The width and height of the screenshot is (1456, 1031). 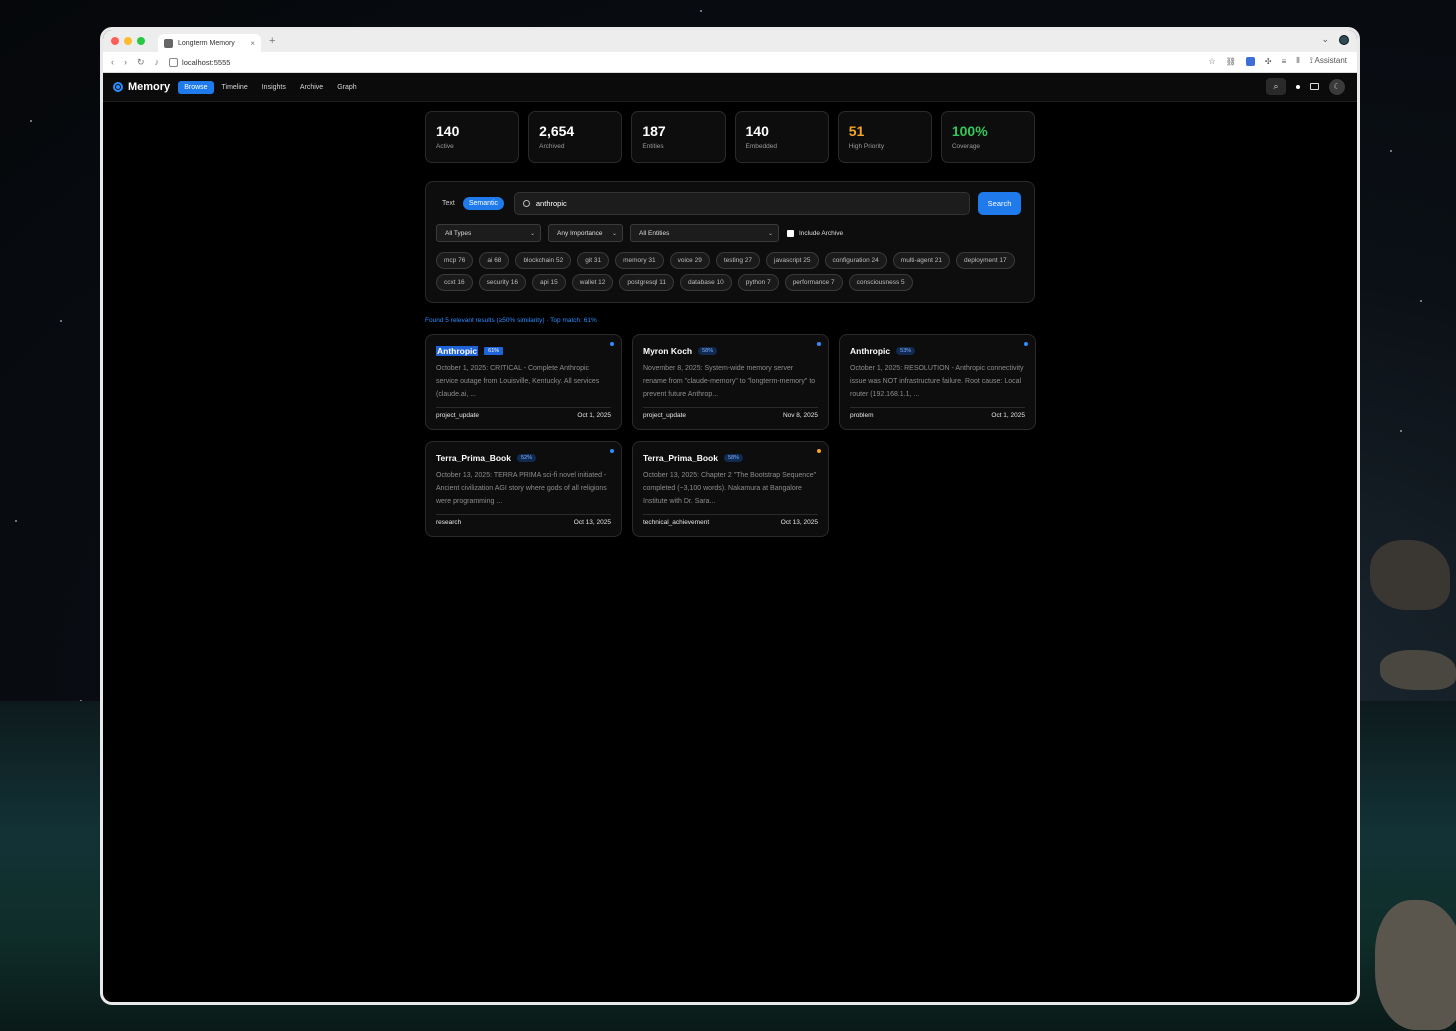 I want to click on result-type: project_update, so click(x=458, y=415).